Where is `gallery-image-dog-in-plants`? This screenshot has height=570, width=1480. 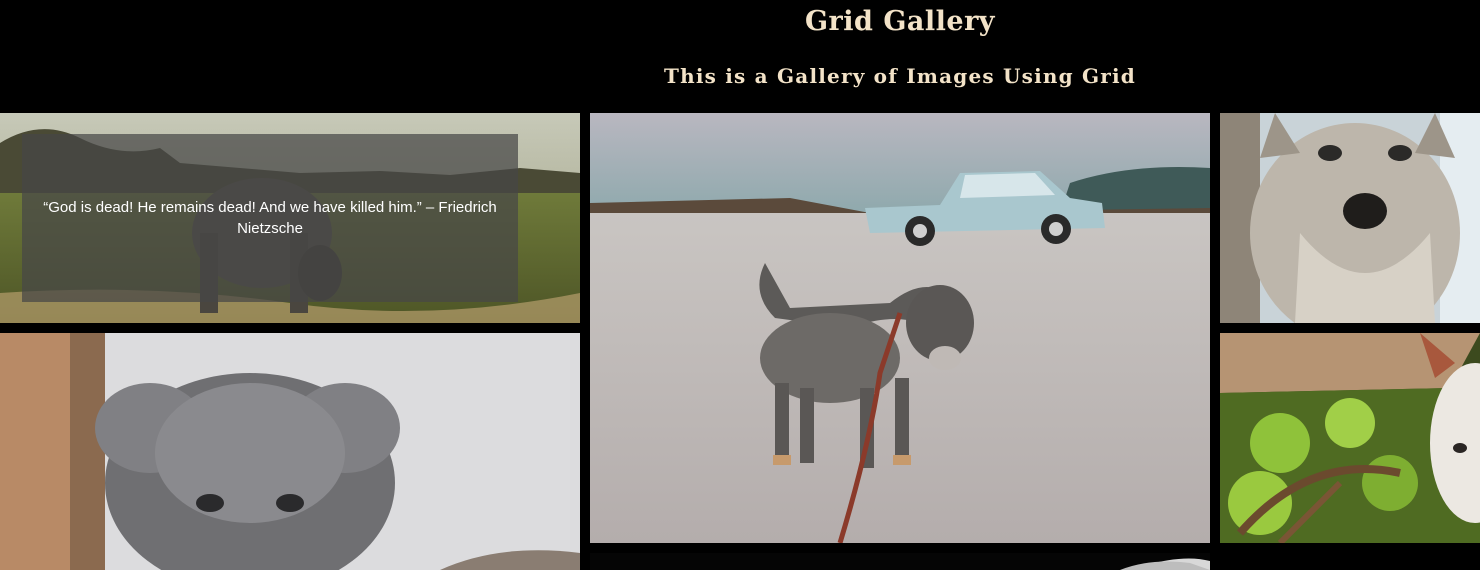 gallery-image-dog-in-plants is located at coordinates (1350, 438).